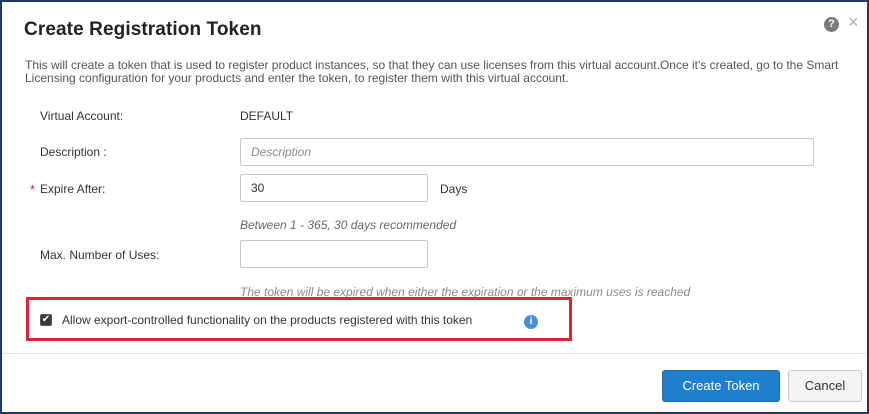 The image size is (869, 414). Describe the element at coordinates (33, 189) in the screenshot. I see `required-marker: *` at that location.